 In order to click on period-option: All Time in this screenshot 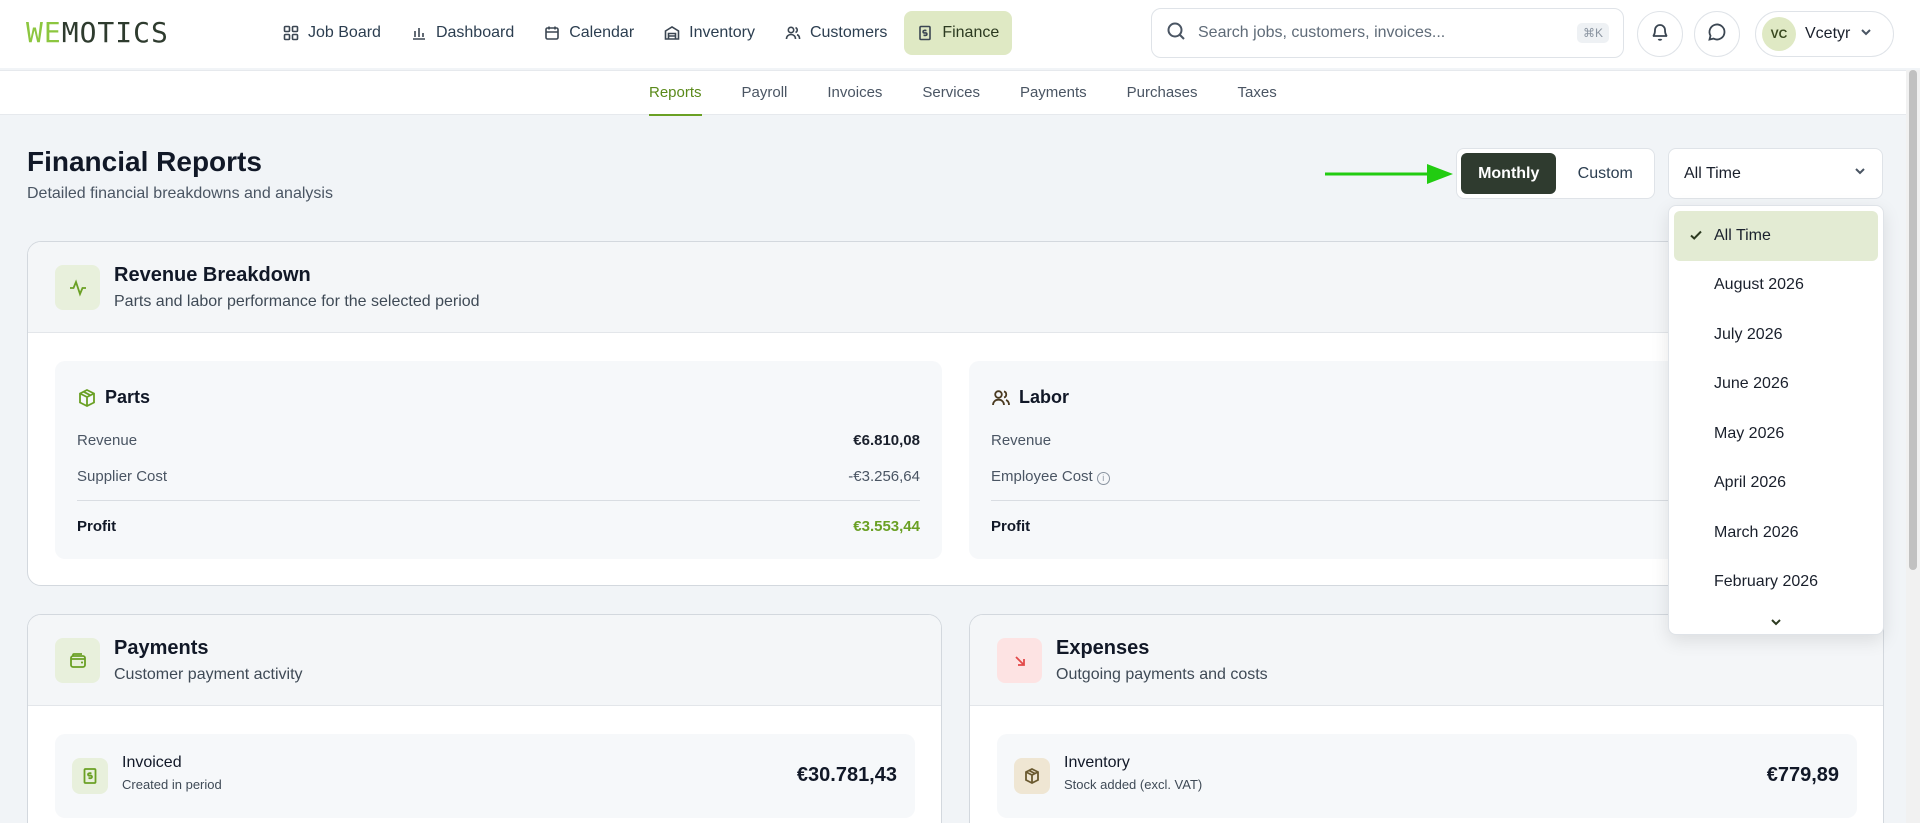, I will do `click(1776, 236)`.